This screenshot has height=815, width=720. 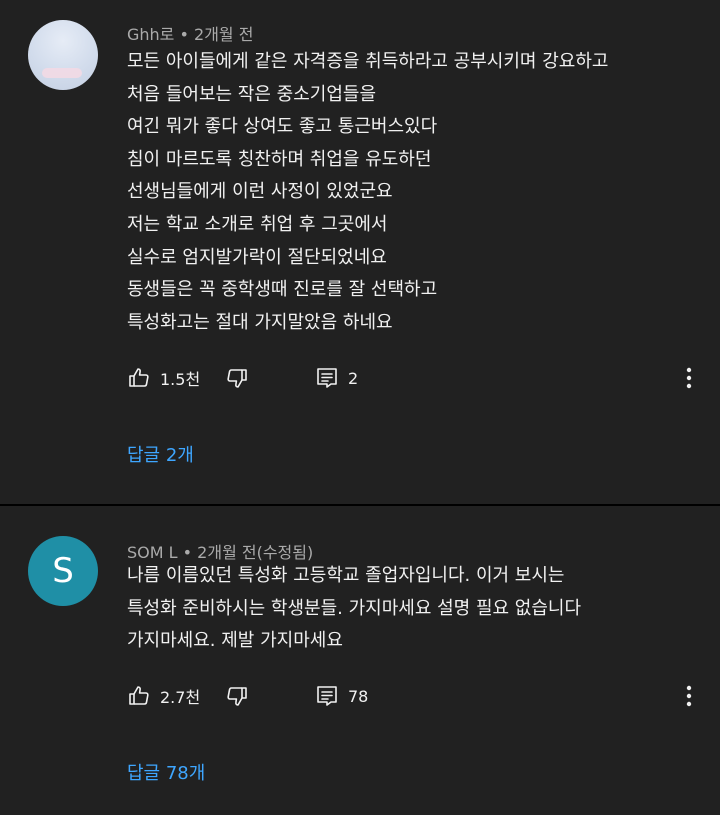 What do you see at coordinates (368, 61) in the screenshot?
I see `comment-line: 모든 아이들에게 같은 자격증을 취득하라고 공부시키며 강요하고` at bounding box center [368, 61].